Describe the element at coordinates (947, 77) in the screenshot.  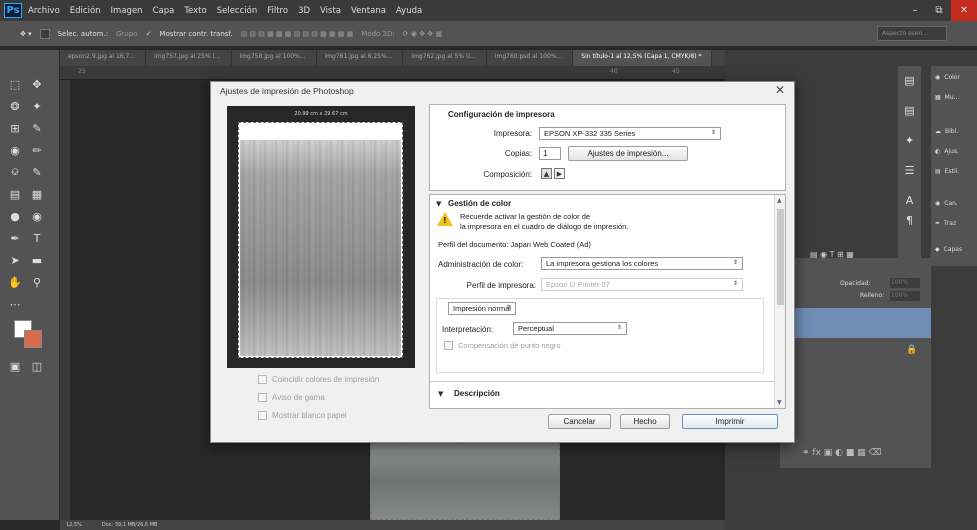
I see `panel-color: ◉ Color` at that location.